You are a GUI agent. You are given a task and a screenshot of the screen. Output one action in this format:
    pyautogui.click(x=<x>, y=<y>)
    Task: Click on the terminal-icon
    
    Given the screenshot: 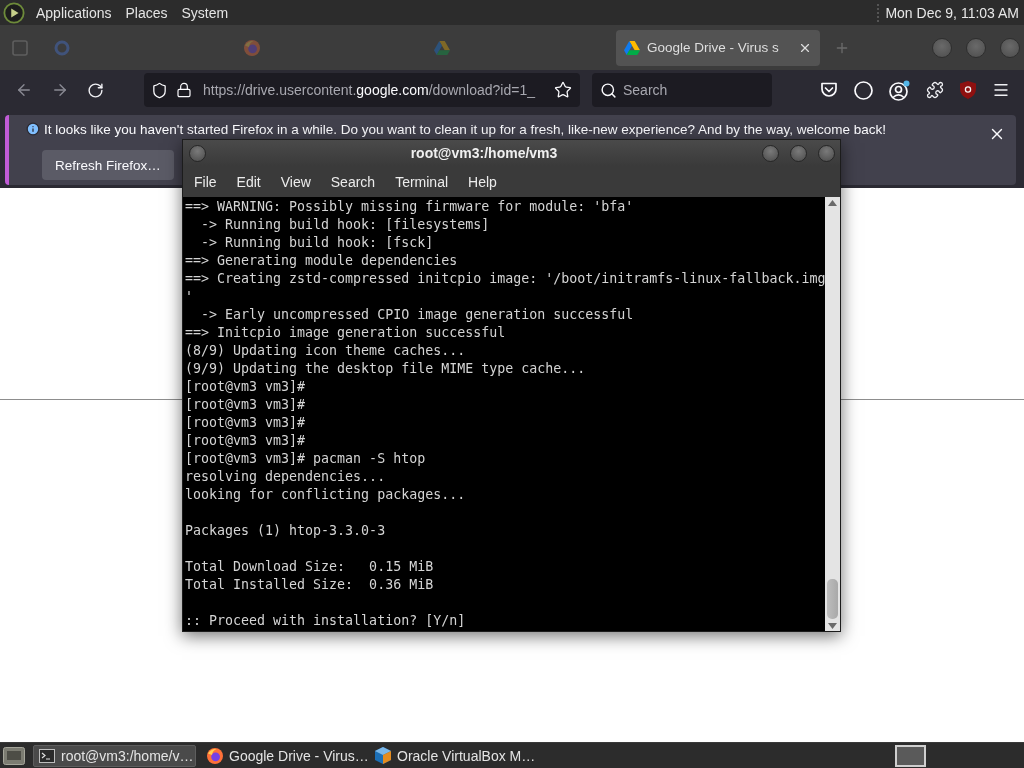 What is the action you would take?
    pyautogui.click(x=47, y=755)
    